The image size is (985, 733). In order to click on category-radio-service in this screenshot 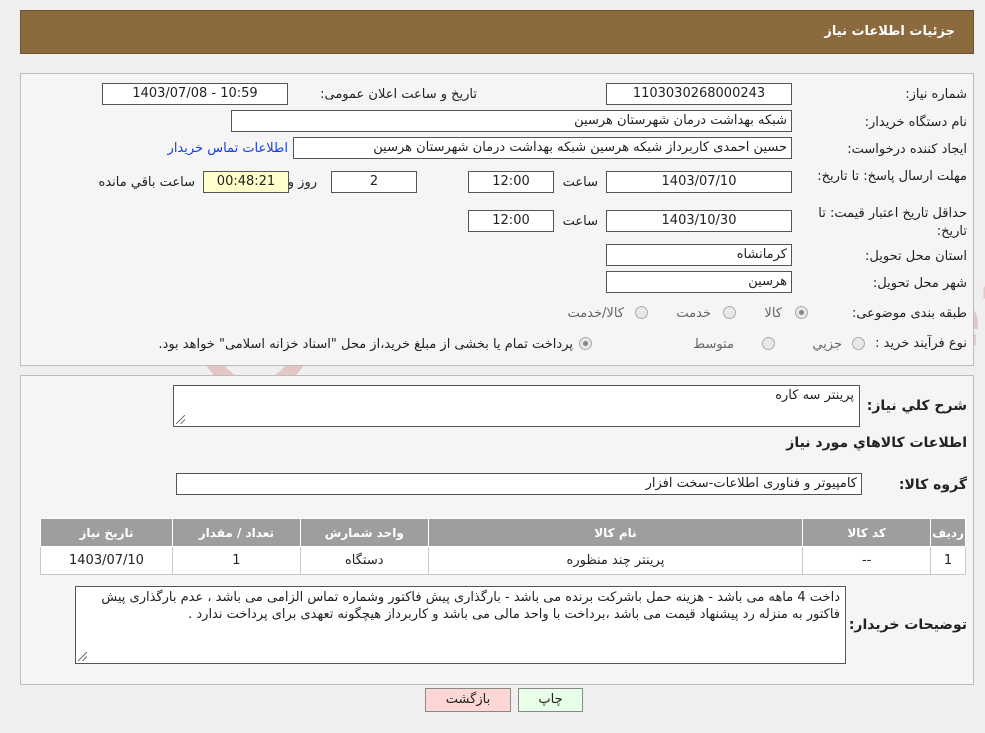, I will do `click(729, 312)`.